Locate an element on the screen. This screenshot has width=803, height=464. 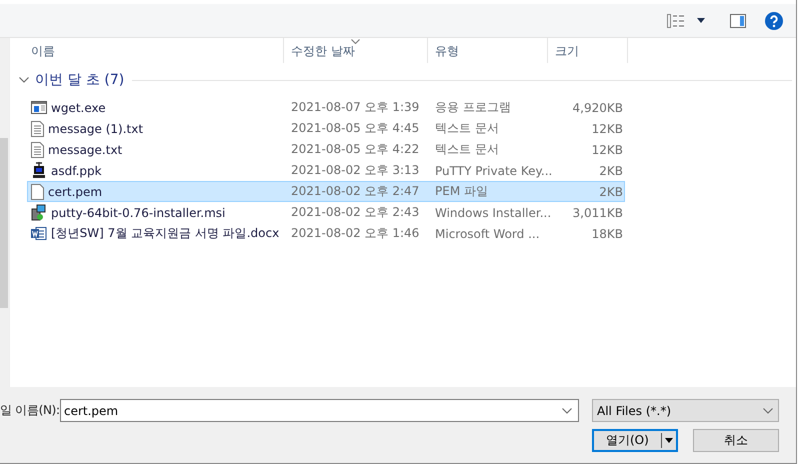
file-date: 2021-08-05 오후 4:45 is located at coordinates (355, 128).